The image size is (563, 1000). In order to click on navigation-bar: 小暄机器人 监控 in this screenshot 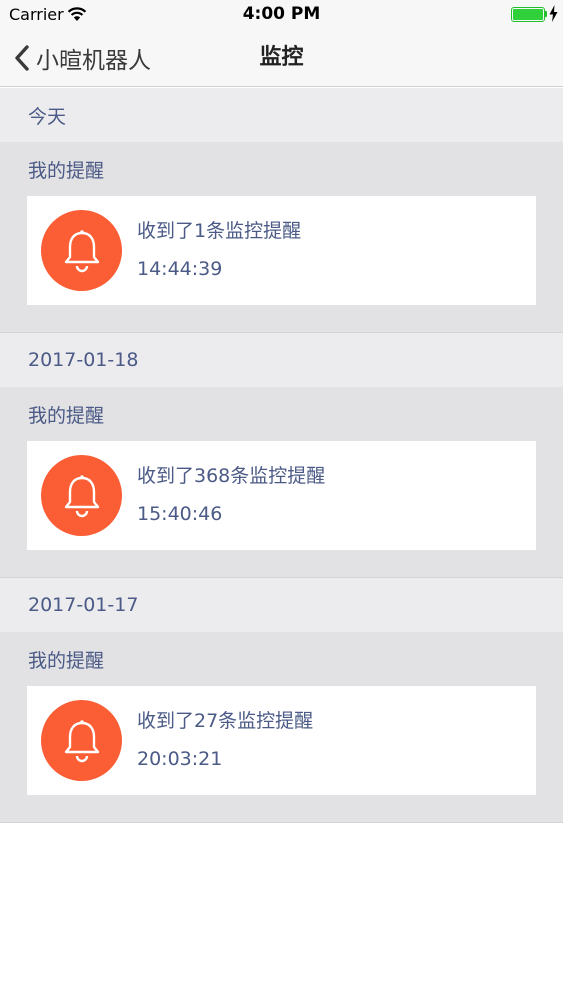, I will do `click(281, 58)`.